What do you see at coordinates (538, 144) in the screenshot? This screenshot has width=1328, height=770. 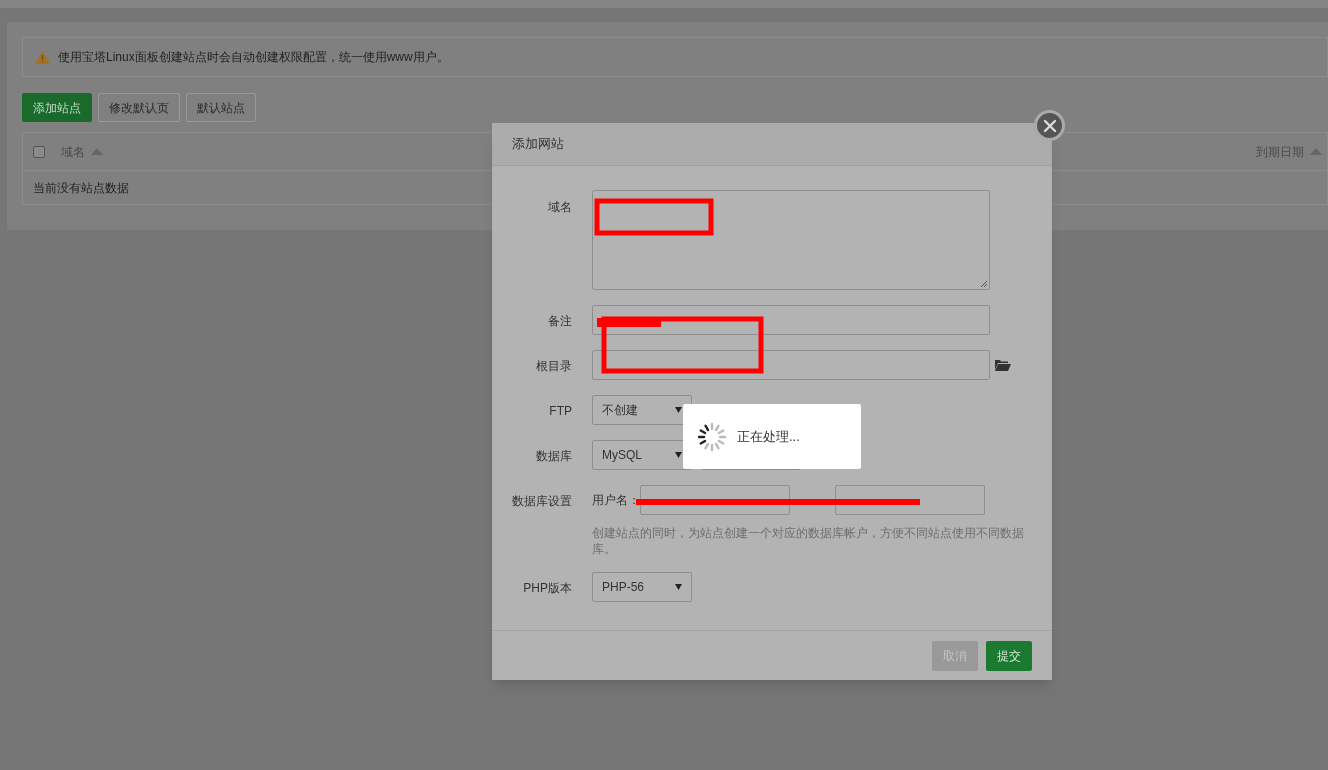 I see `dialog-title: 添加网站` at bounding box center [538, 144].